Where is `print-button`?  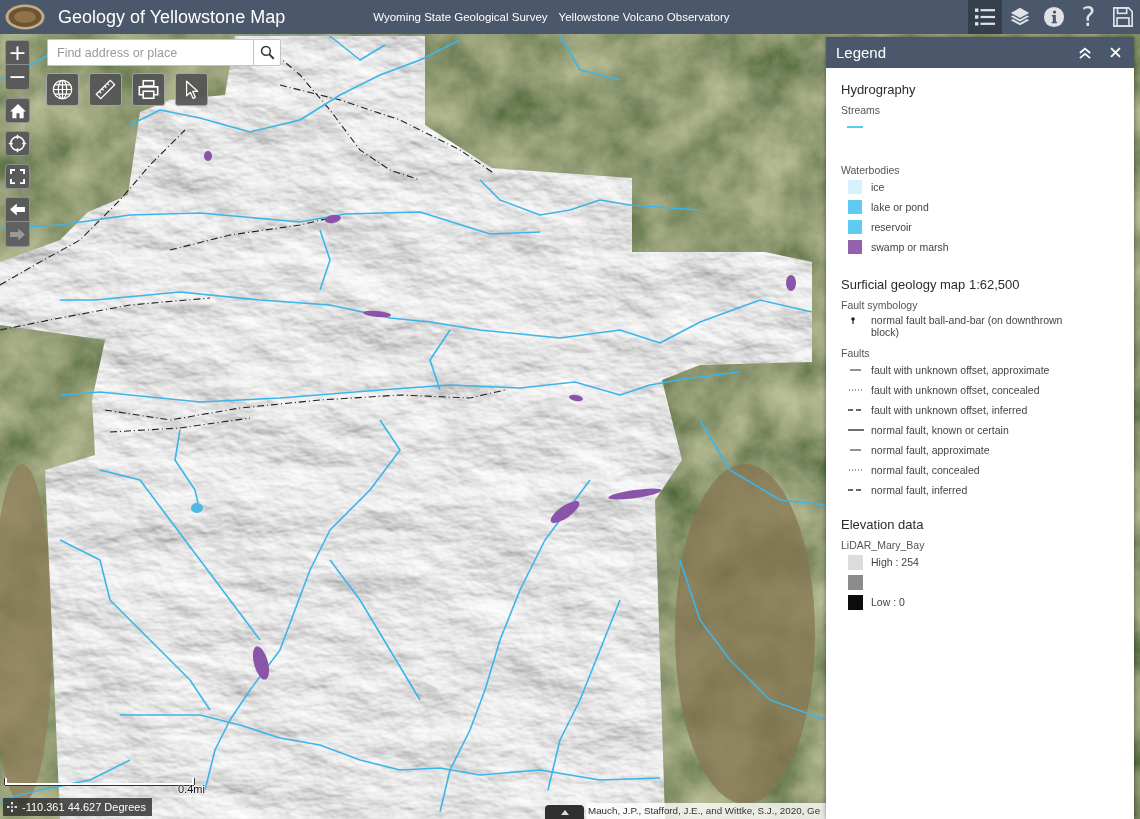 print-button is located at coordinates (148, 89).